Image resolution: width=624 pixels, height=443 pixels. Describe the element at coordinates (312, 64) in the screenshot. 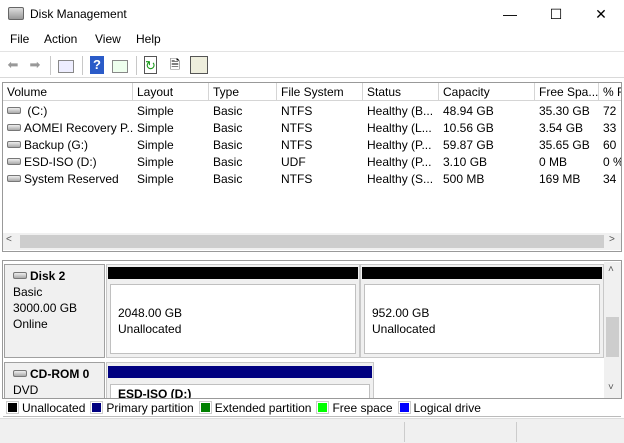

I see `toolbar: ⬅ ➡ ? ↻ 🗎` at that location.